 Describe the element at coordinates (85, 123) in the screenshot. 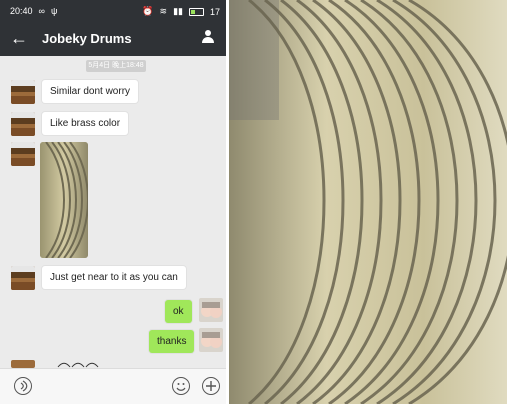

I see `message-bubble: Like brass color` at that location.